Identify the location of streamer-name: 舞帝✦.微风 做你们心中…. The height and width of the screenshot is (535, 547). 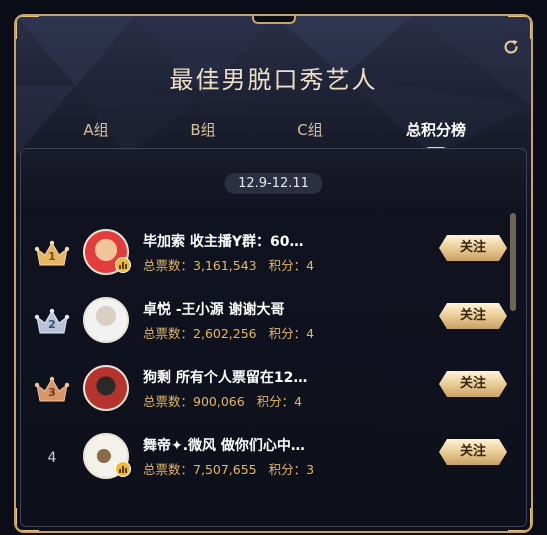
(224, 446).